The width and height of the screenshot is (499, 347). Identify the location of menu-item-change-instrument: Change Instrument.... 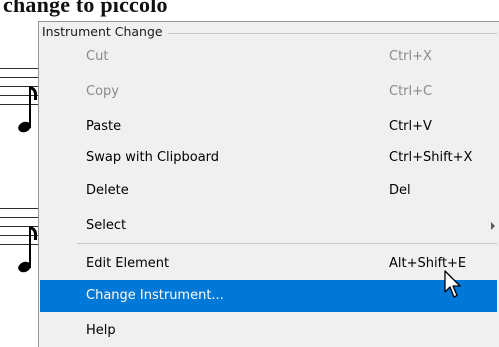
(268, 296).